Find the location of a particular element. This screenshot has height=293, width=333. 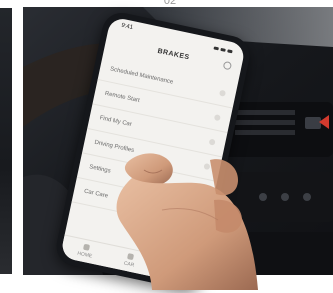

home-icon is located at coordinates (86, 247).